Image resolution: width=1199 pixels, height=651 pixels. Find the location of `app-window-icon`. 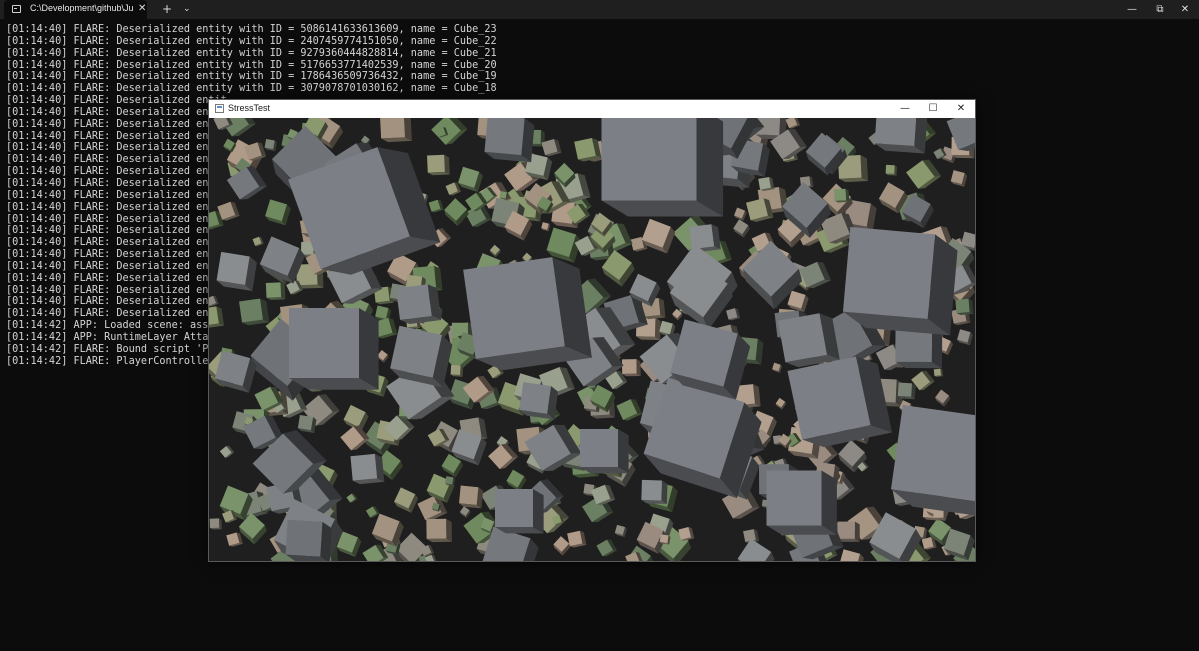

app-window-icon is located at coordinates (219, 108).